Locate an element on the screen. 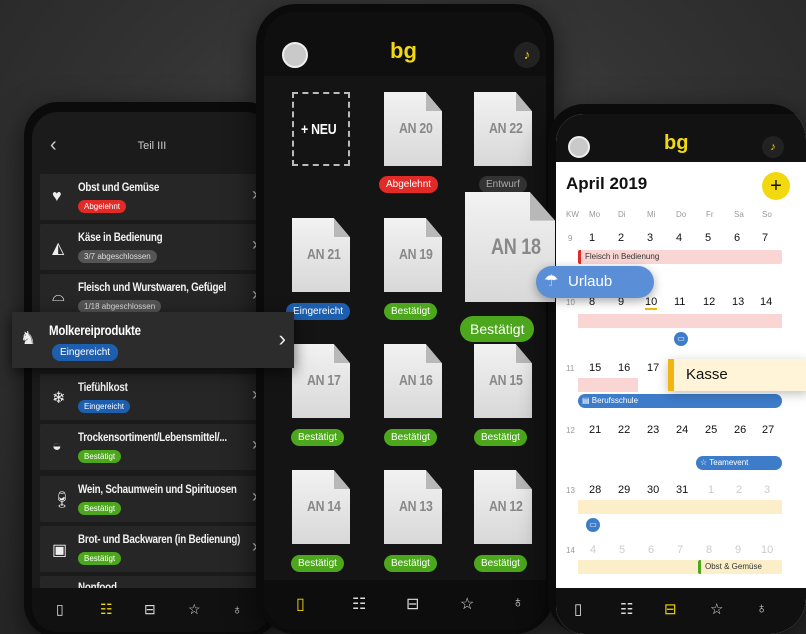 The width and height of the screenshot is (806, 634). register-event-card: Kasse is located at coordinates (737, 375).